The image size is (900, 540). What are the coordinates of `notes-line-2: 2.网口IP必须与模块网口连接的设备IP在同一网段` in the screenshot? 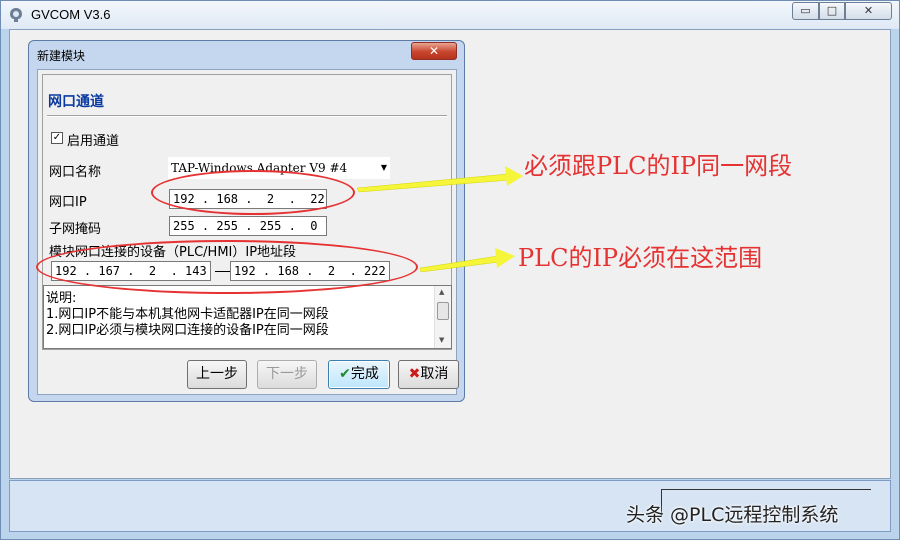 It's located at (187, 330).